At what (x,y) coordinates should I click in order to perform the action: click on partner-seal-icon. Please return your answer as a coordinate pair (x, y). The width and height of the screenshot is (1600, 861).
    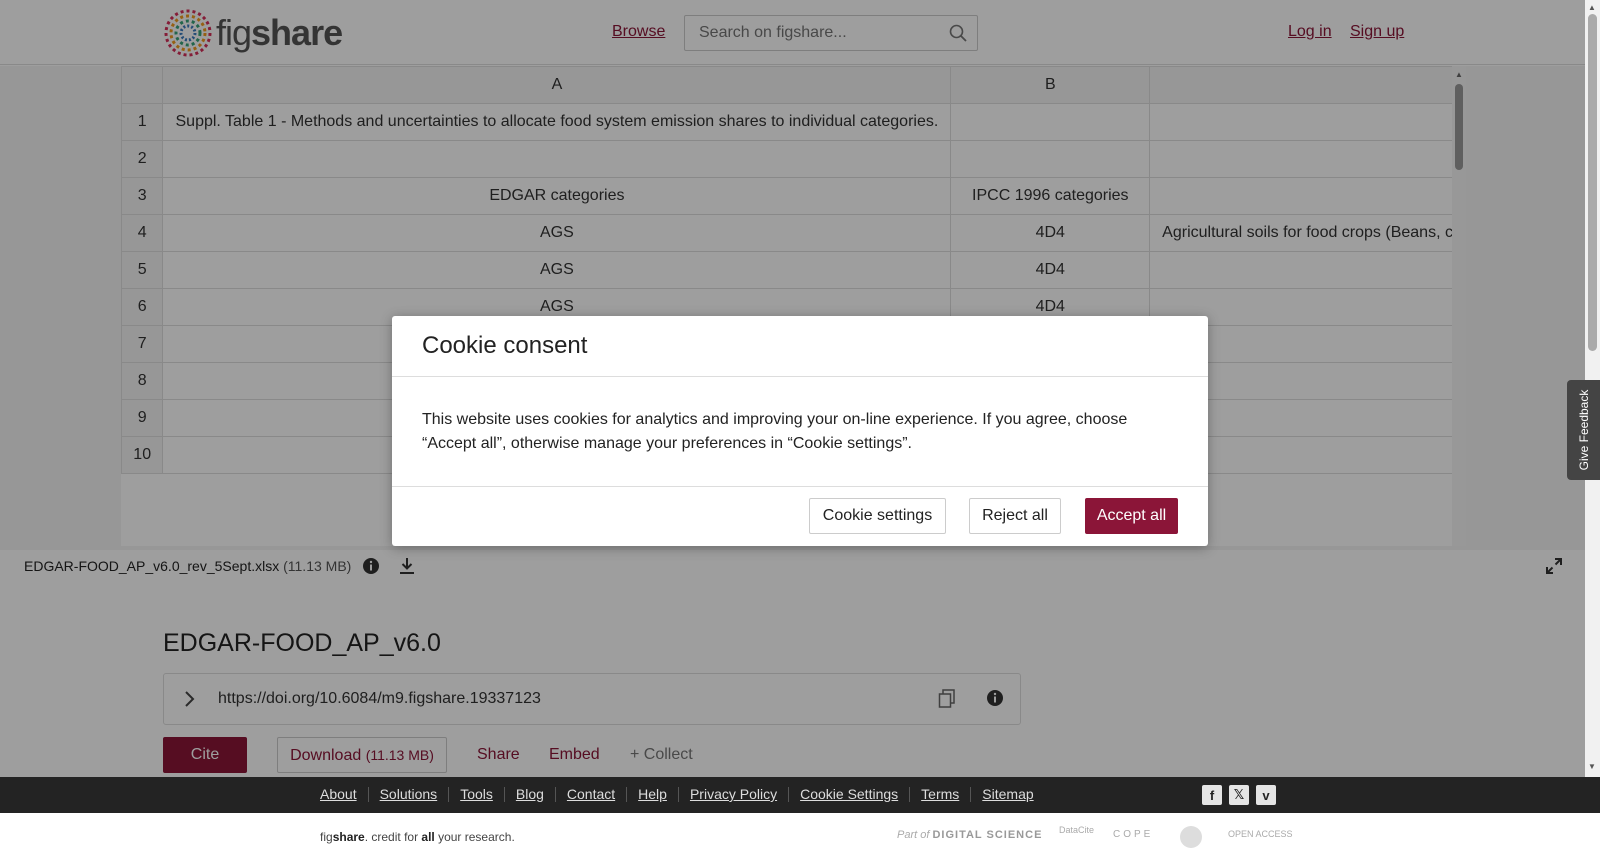
    Looking at the image, I should click on (1191, 837).